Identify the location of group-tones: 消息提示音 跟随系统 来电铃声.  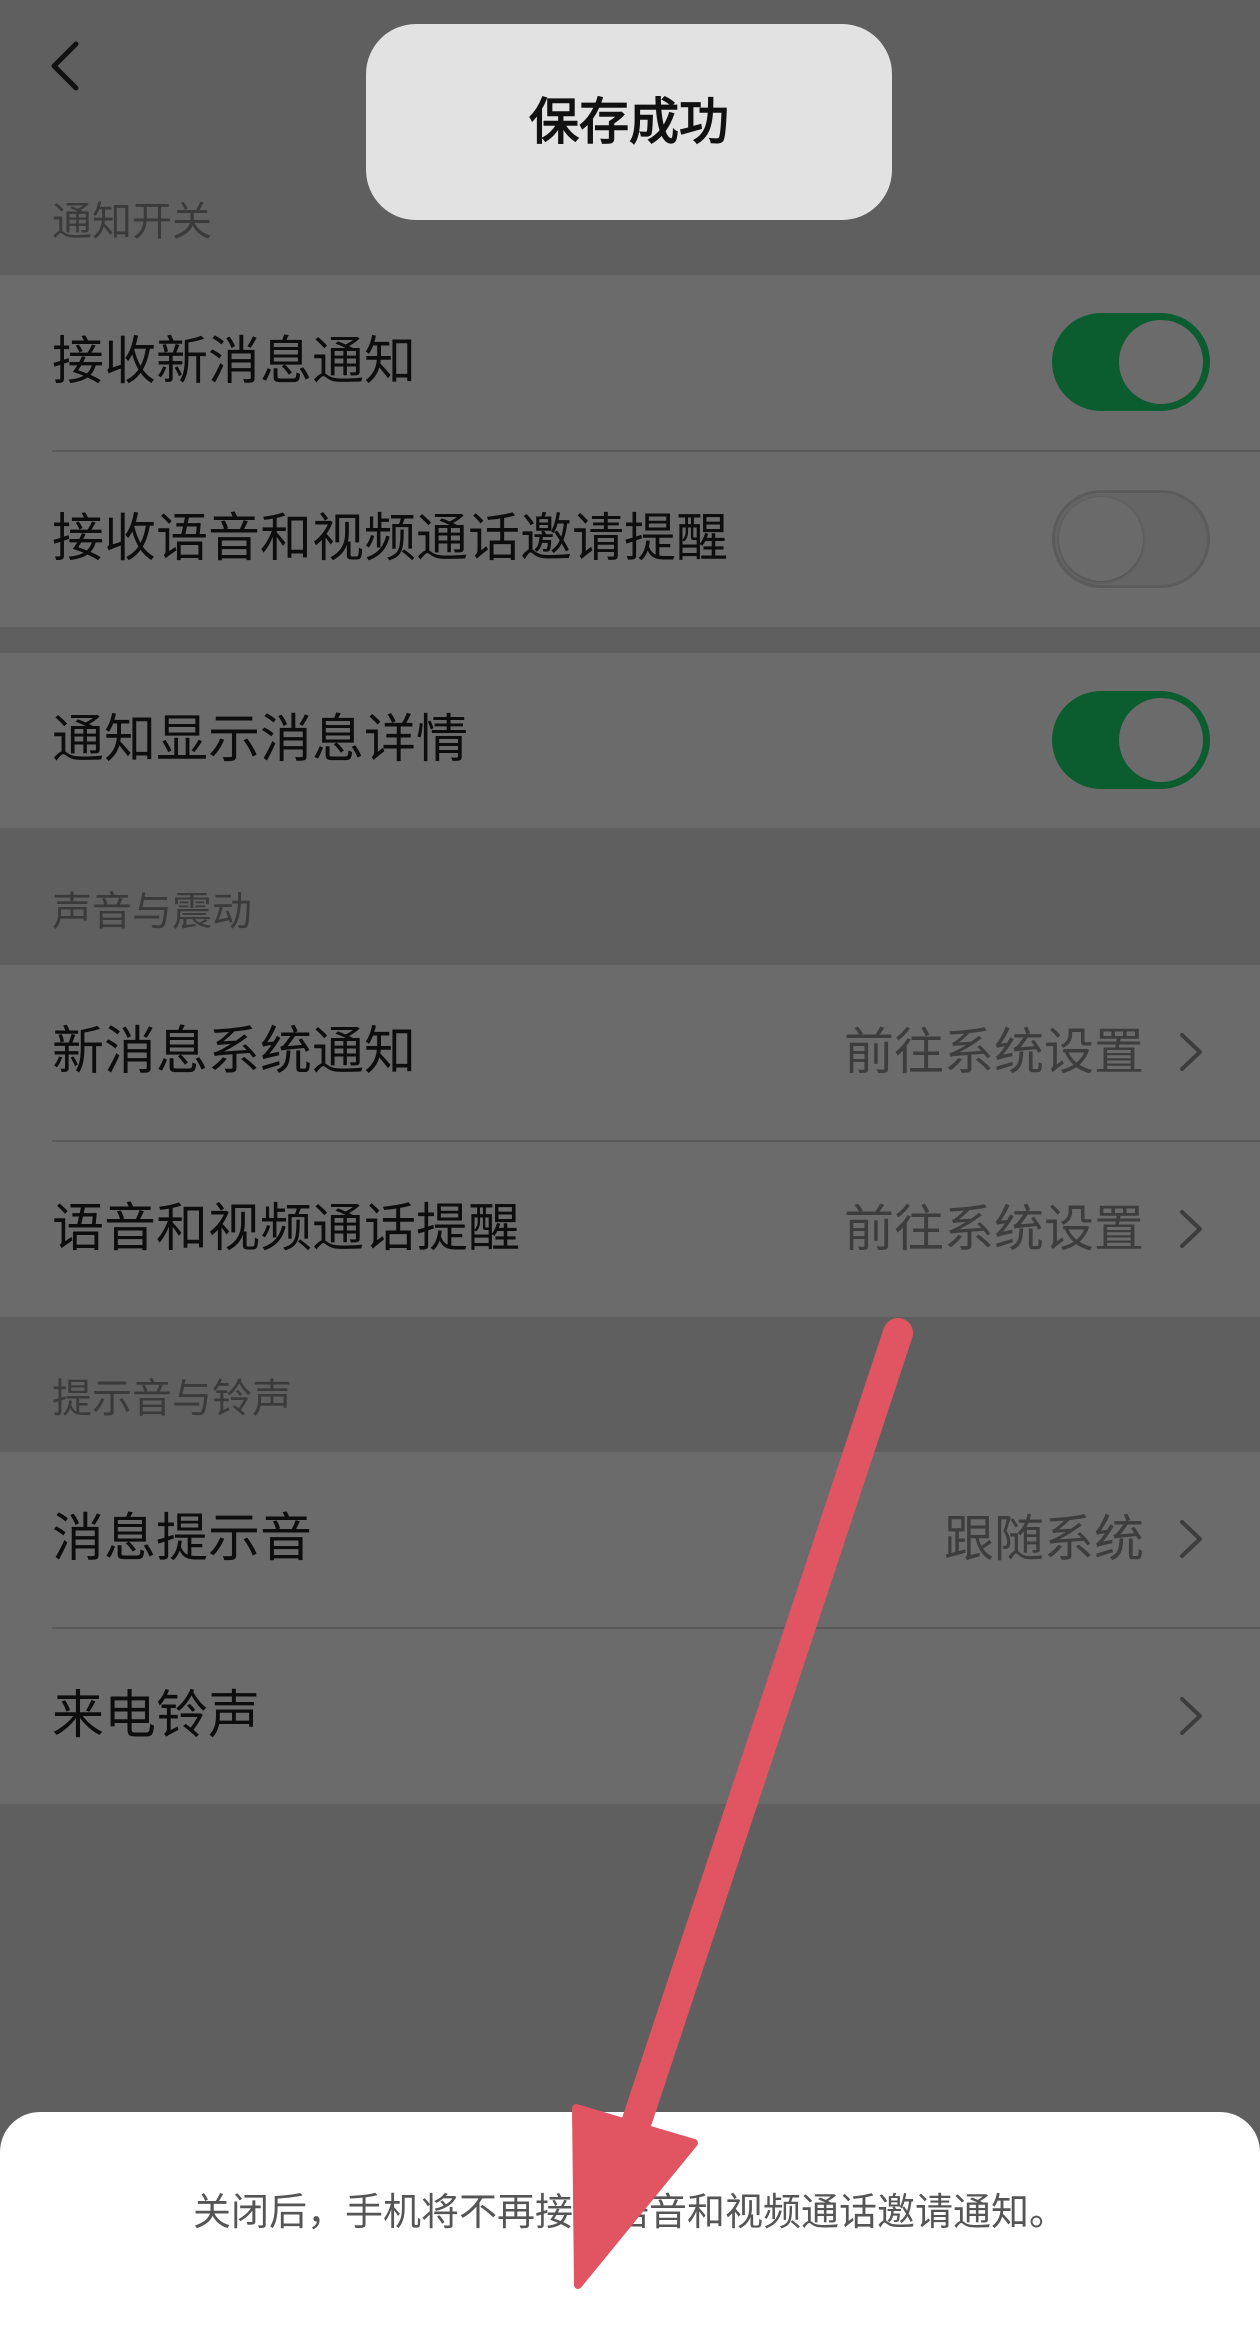
(630, 1628).